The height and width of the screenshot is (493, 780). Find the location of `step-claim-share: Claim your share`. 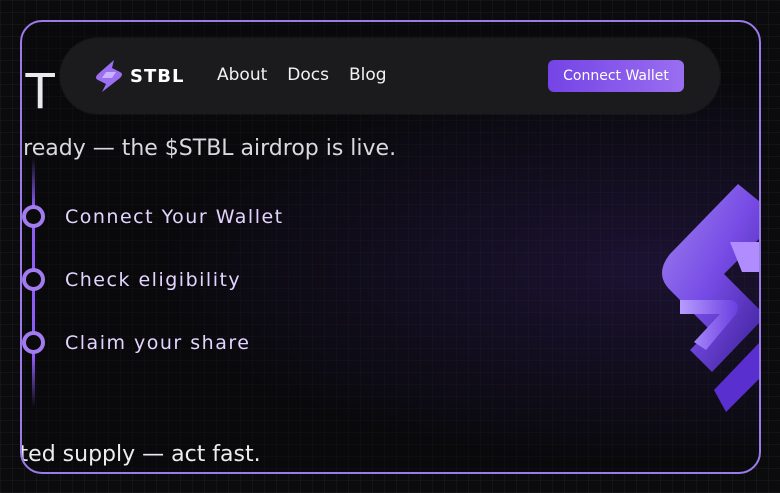

step-claim-share: Claim your share is located at coordinates (136, 342).